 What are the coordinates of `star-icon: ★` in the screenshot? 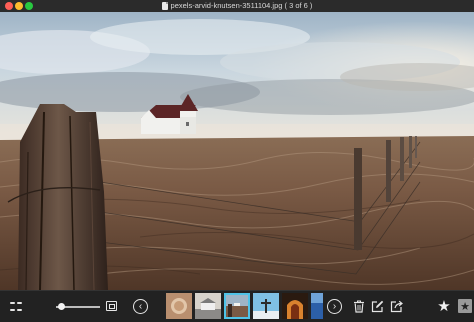 It's located at (444, 306).